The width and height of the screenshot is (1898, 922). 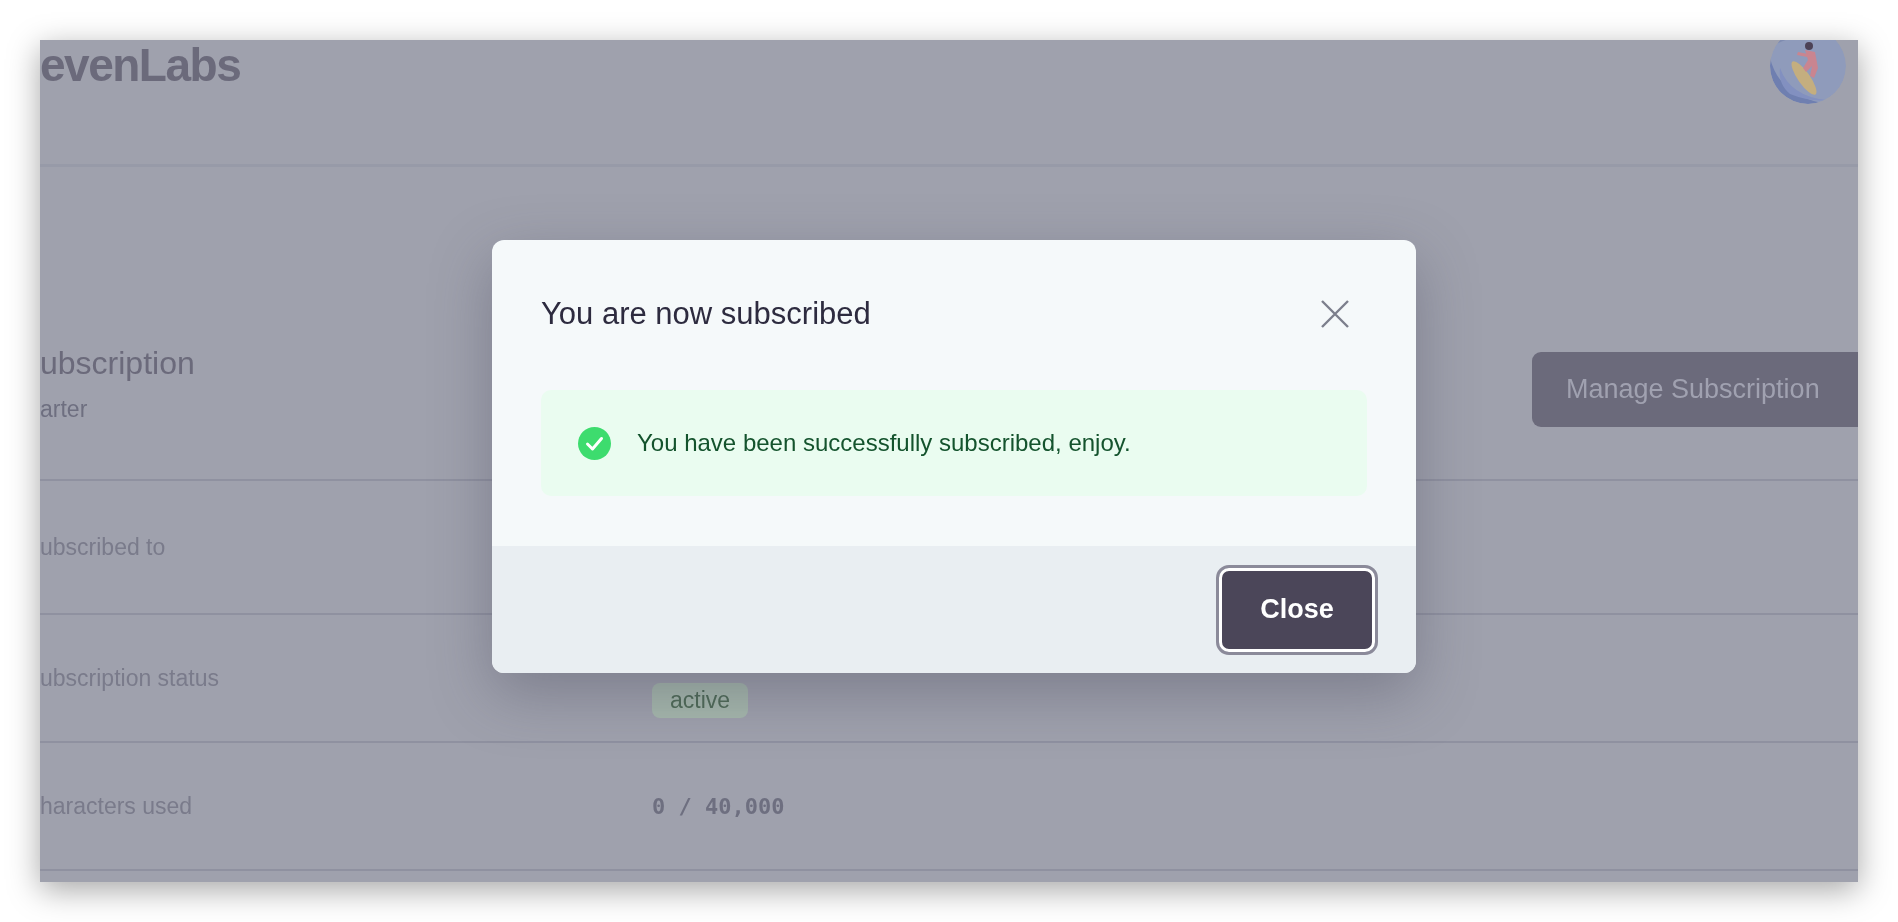 What do you see at coordinates (884, 443) in the screenshot?
I see `alert-message: You have been successfully subscribed, enjoy.` at bounding box center [884, 443].